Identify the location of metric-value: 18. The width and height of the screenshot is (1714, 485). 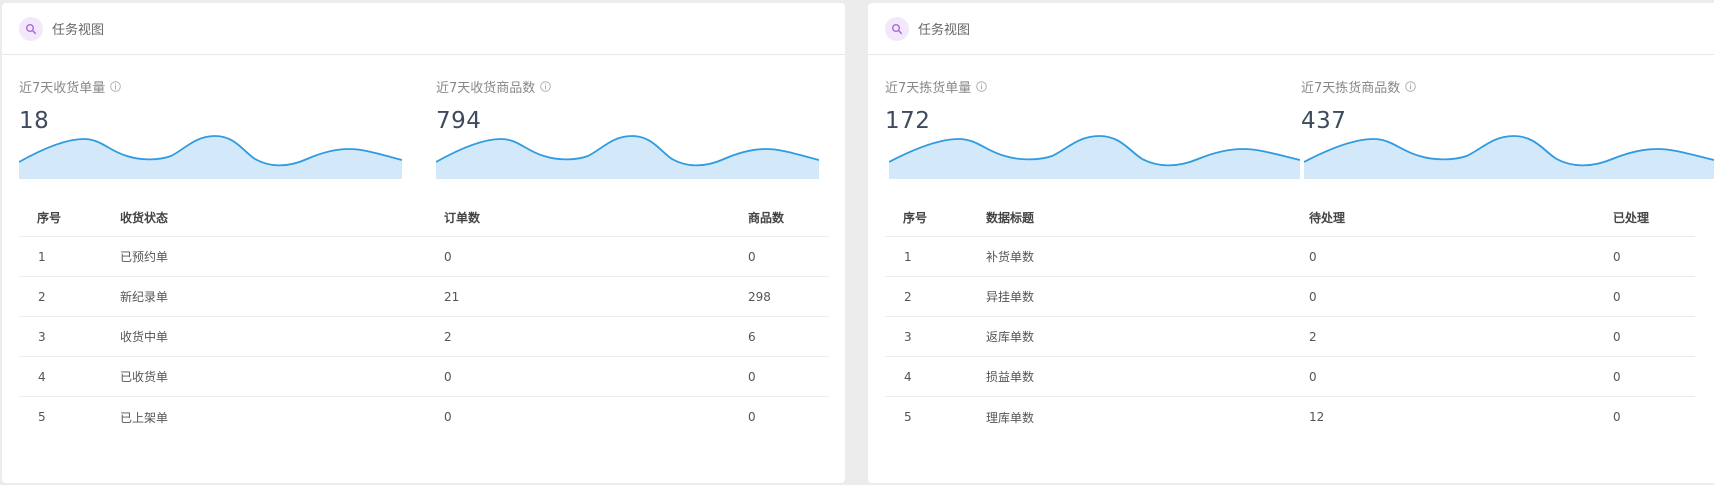
(34, 121).